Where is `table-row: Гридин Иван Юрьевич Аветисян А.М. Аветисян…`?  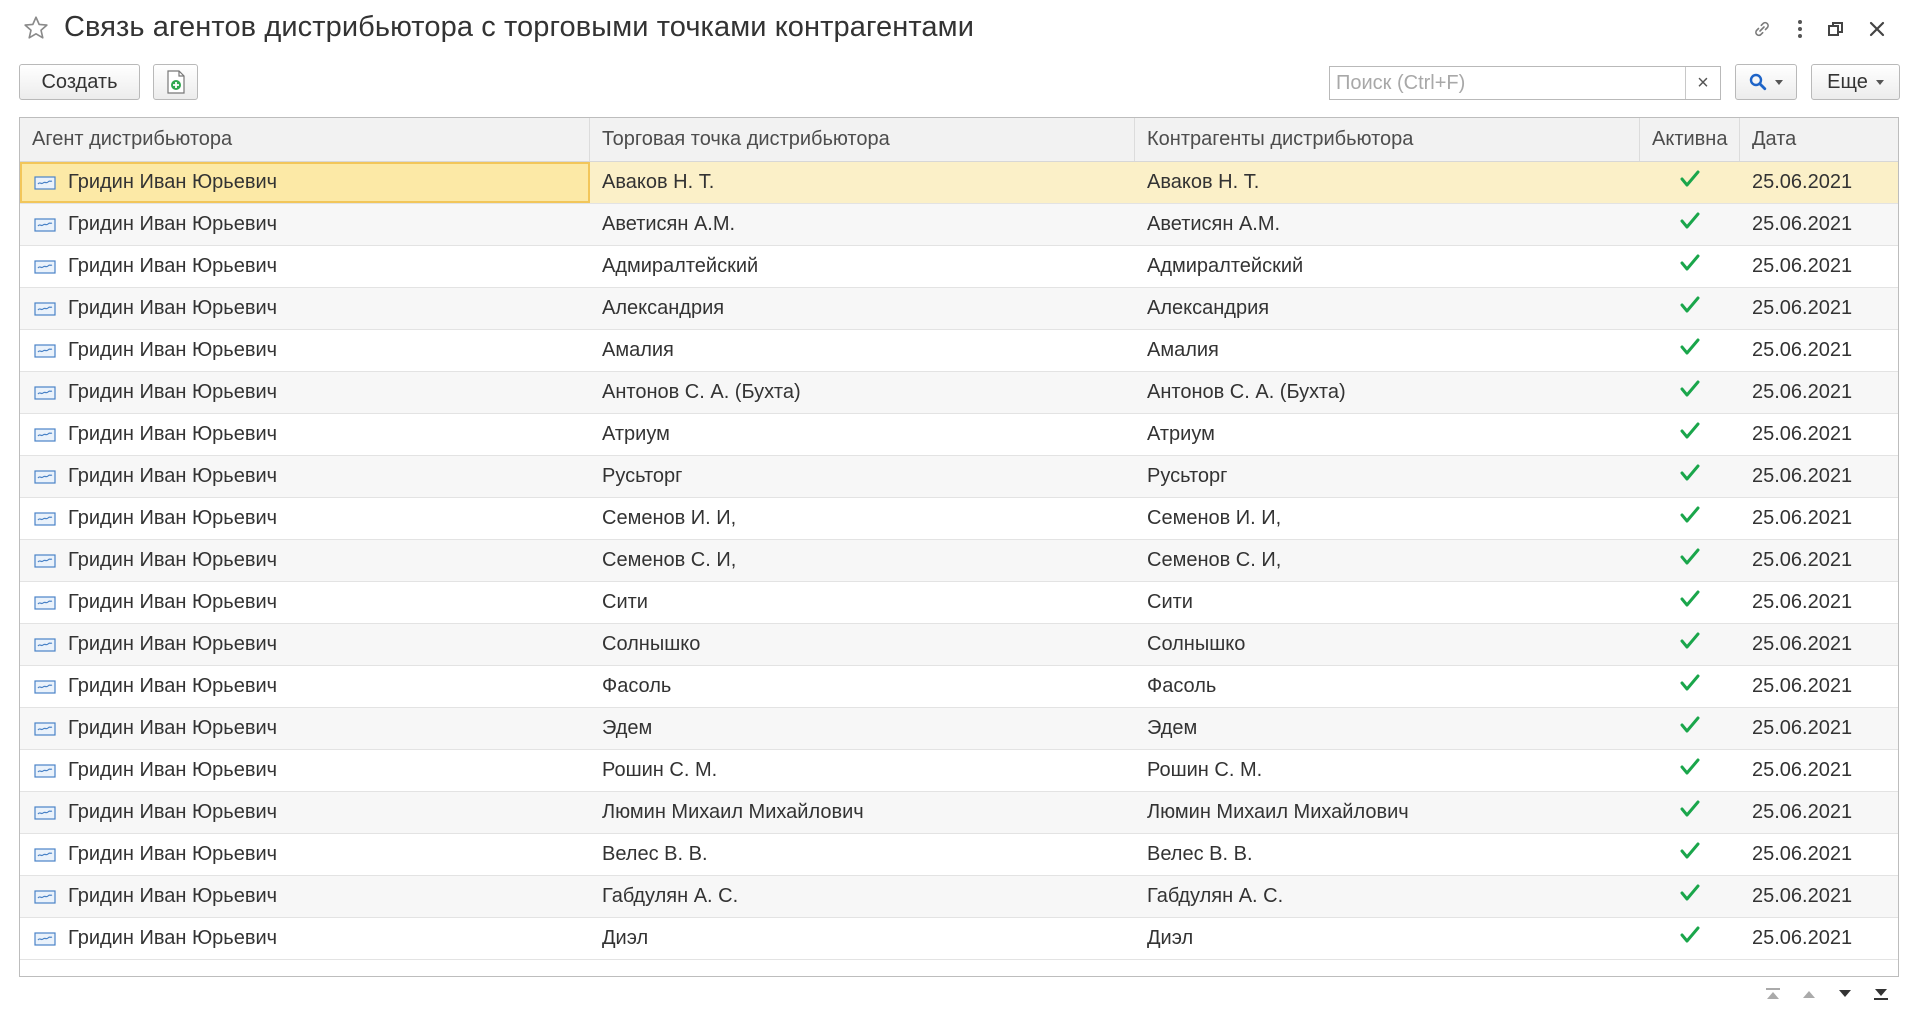 table-row: Гридин Иван Юрьевич Аветисян А.М. Аветисян… is located at coordinates (959, 225).